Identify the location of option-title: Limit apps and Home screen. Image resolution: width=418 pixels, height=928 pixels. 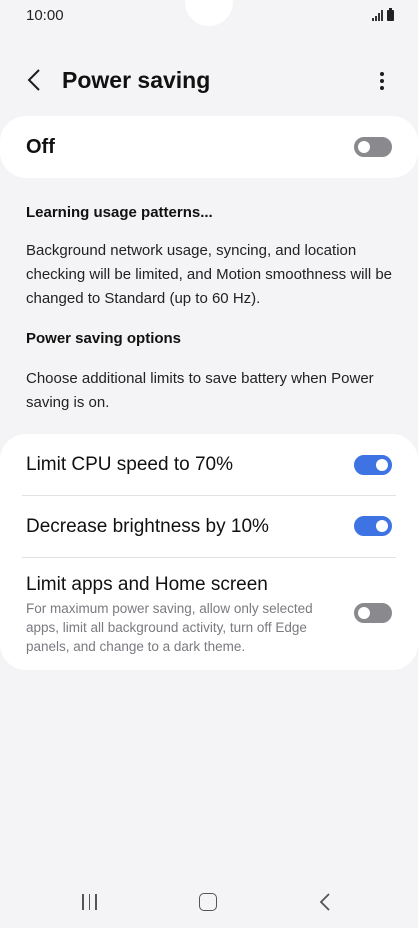
(147, 584).